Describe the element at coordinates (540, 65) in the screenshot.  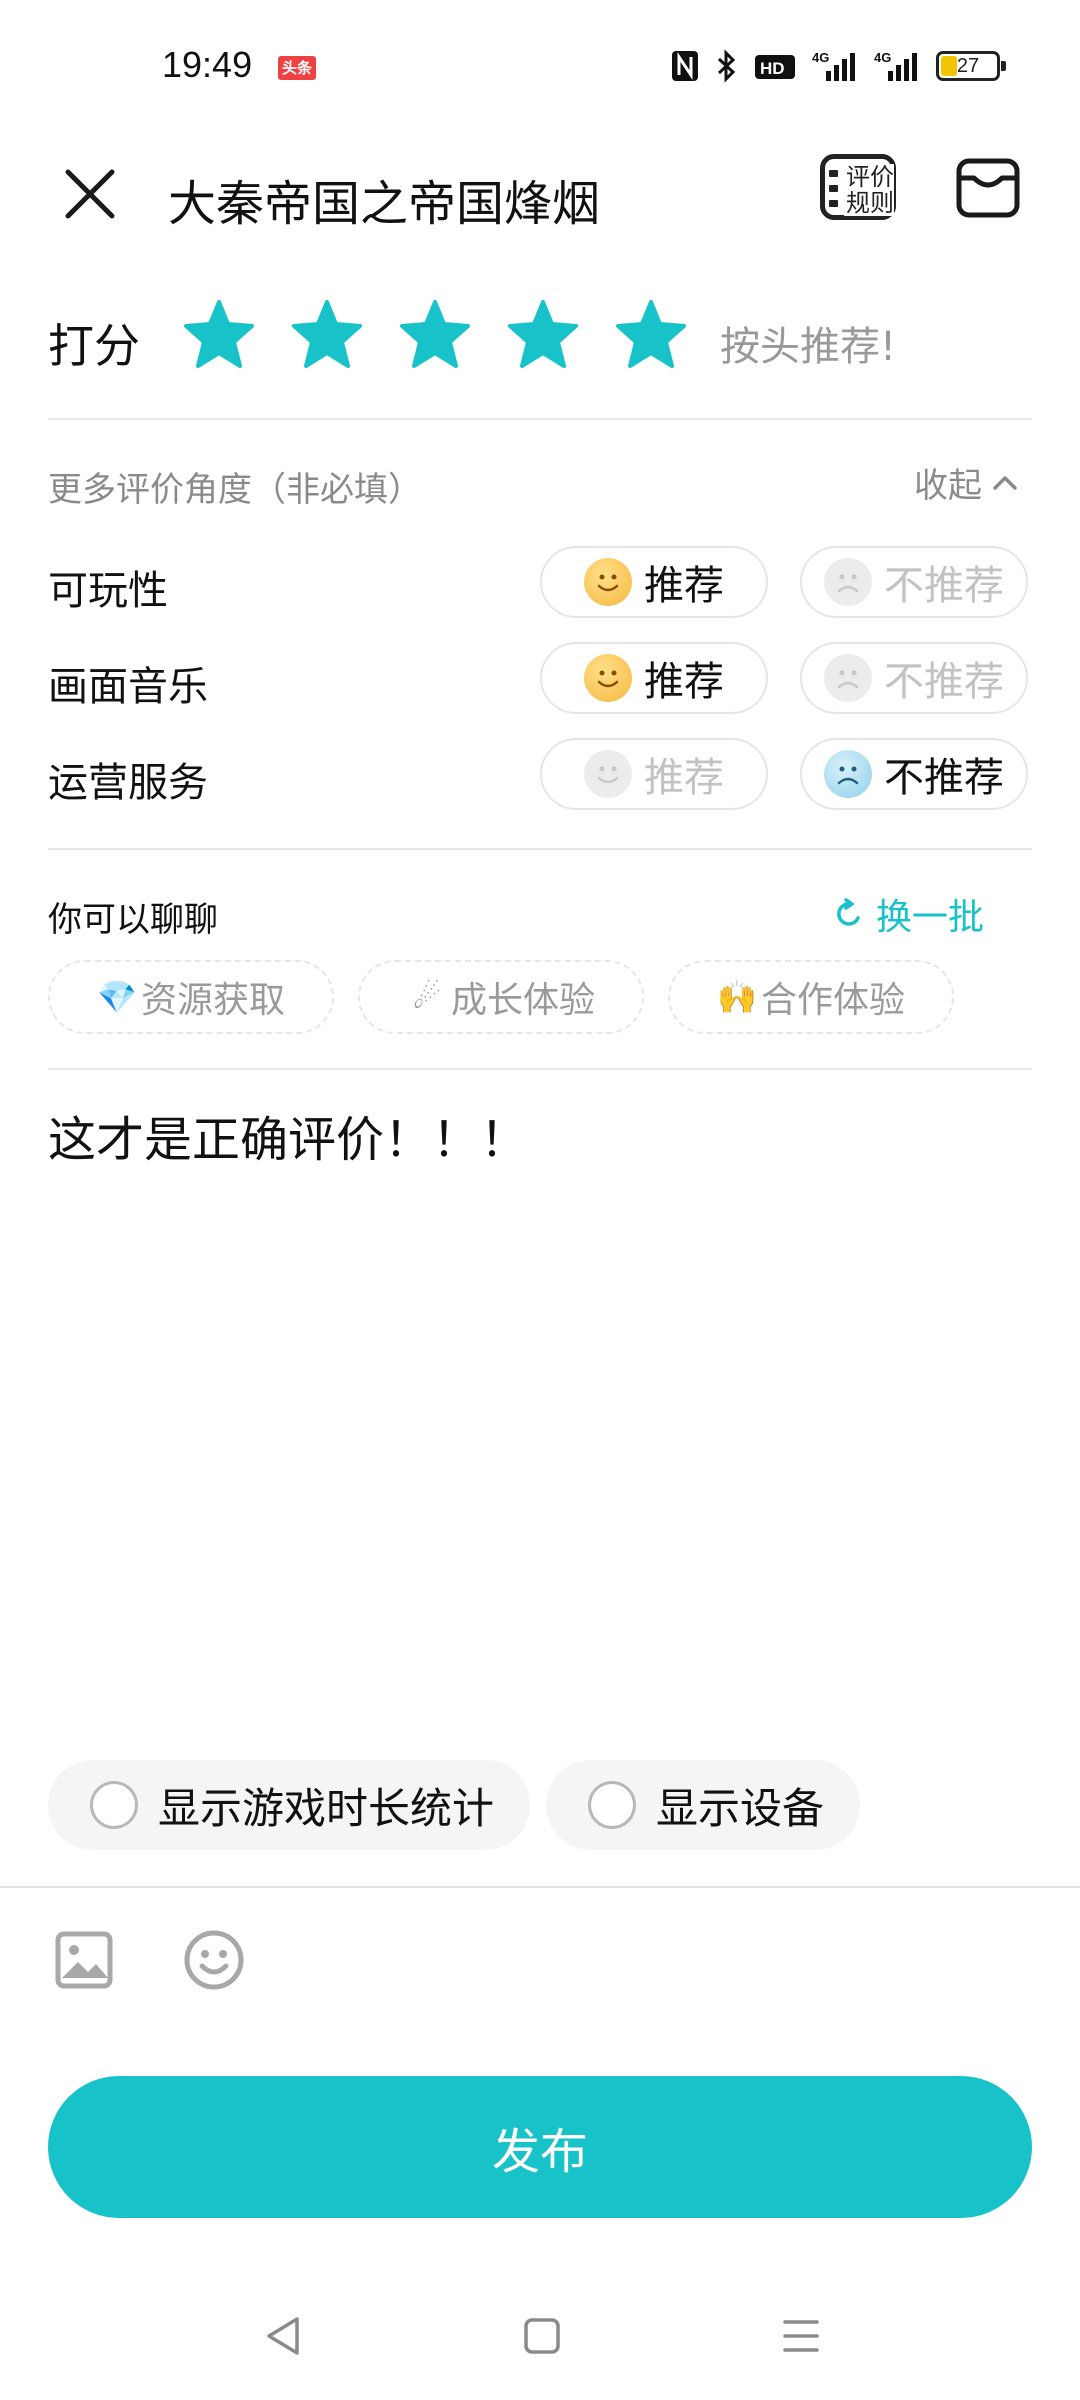
I see `status-bar: 19:49 头条 HD 4G 4G 27` at that location.